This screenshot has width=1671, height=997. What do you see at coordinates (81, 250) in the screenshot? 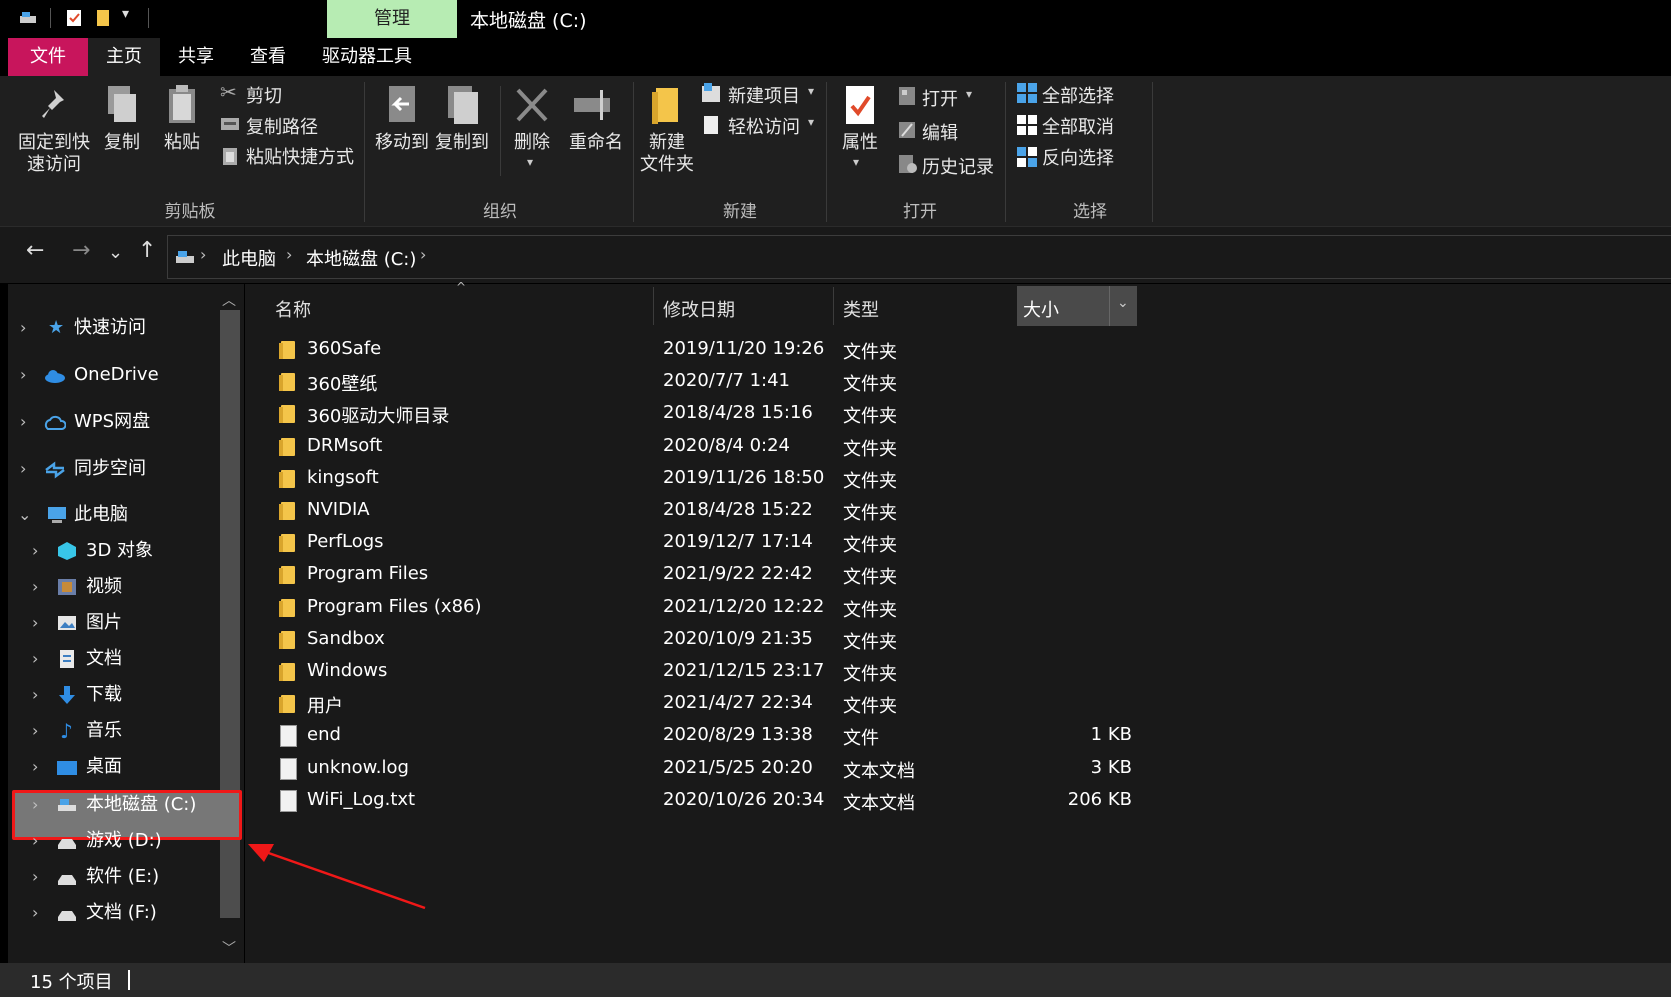
I see `forward-arrow-icon: →` at bounding box center [81, 250].